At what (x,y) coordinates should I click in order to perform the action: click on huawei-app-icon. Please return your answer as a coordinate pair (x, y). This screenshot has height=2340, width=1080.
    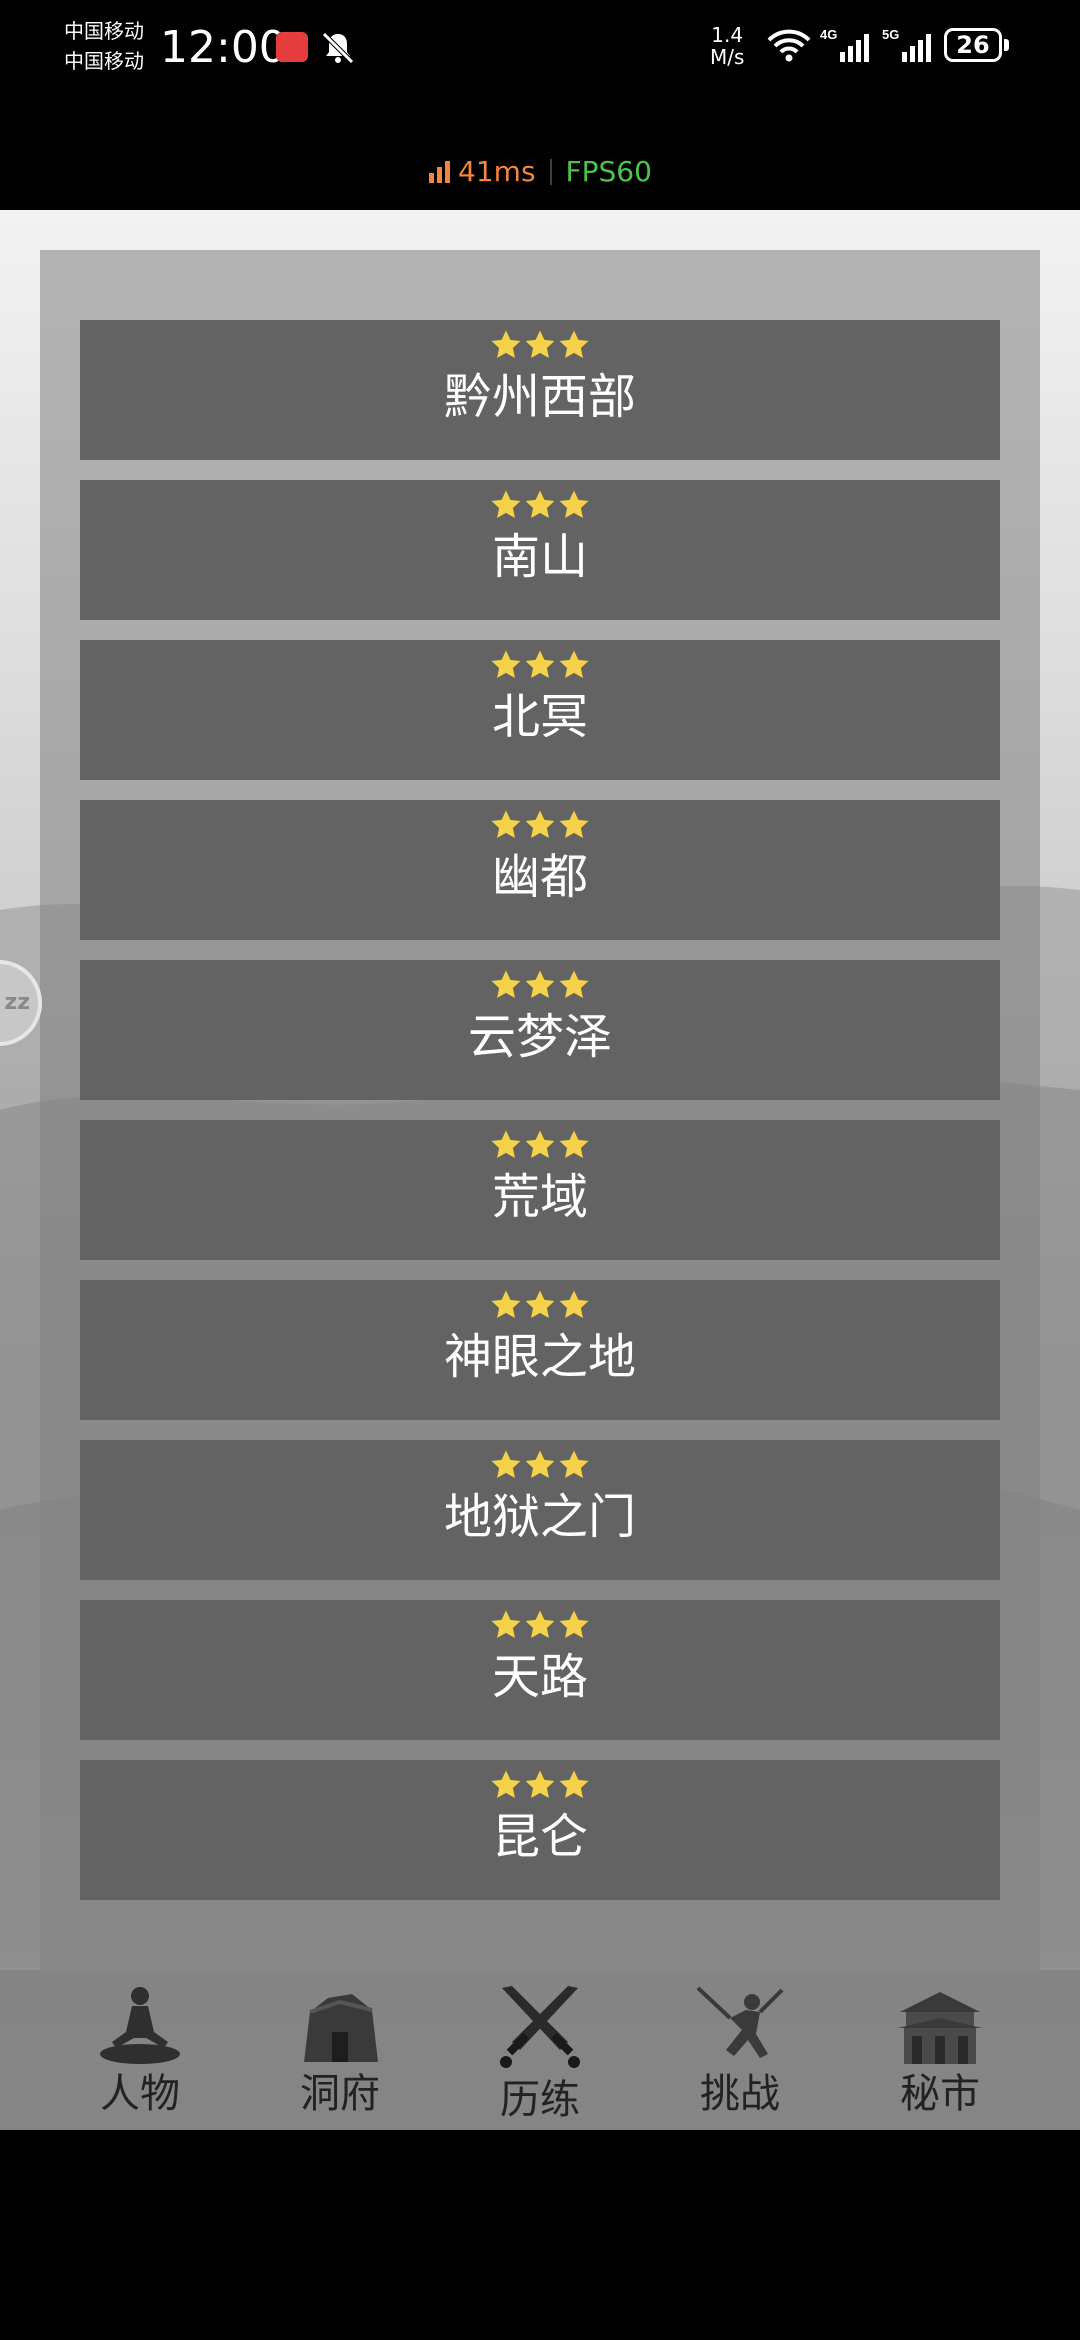
    Looking at the image, I should click on (292, 47).